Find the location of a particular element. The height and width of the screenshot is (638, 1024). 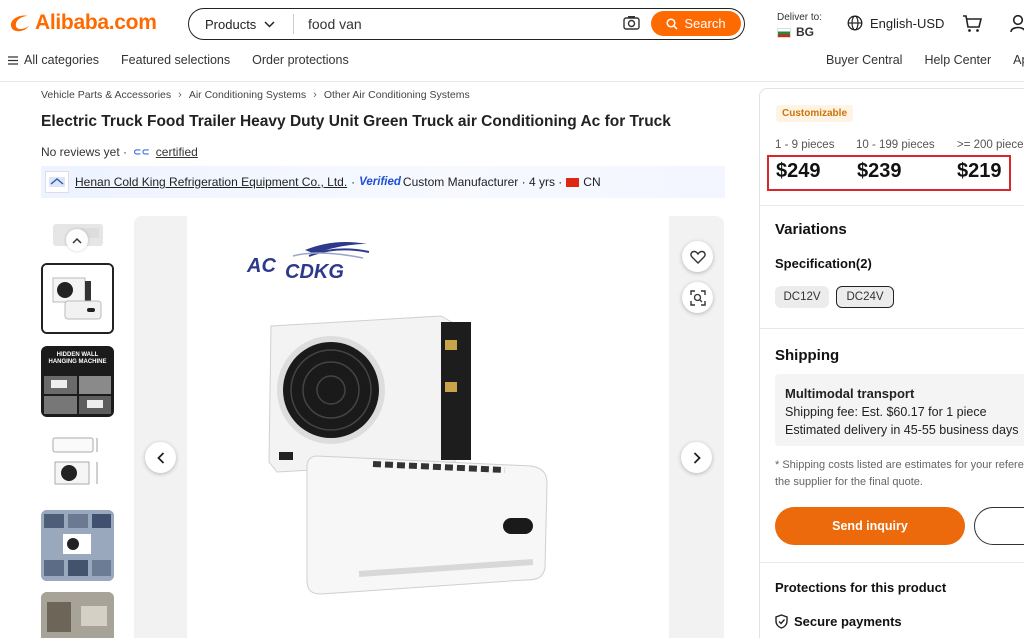

reviews-text: No reviews yet · is located at coordinates (84, 152).